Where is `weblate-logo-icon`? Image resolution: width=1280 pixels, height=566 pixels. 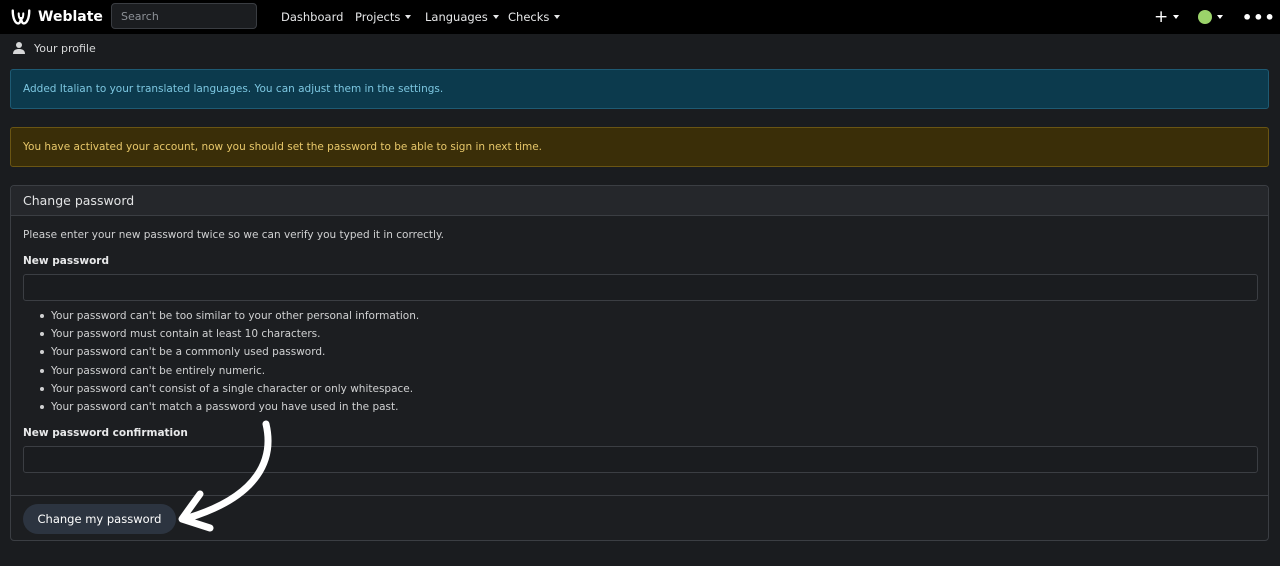
weblate-logo-icon is located at coordinates (21, 17).